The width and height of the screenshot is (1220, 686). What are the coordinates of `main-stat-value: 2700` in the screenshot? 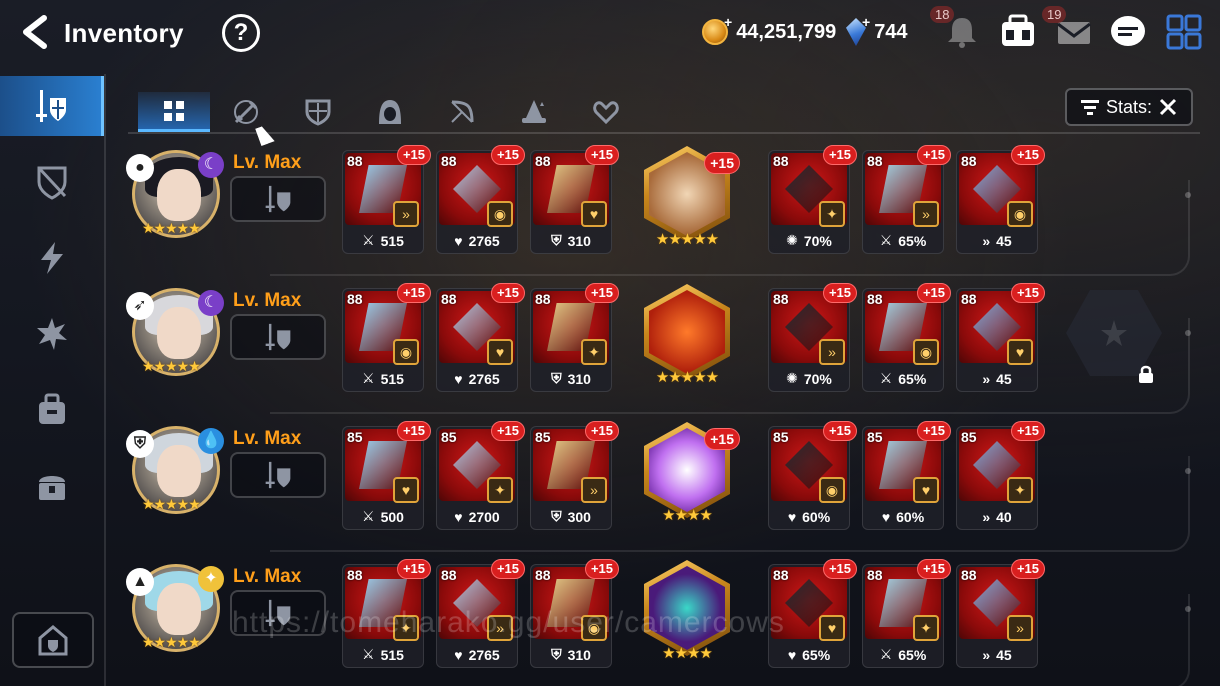 It's located at (484, 517).